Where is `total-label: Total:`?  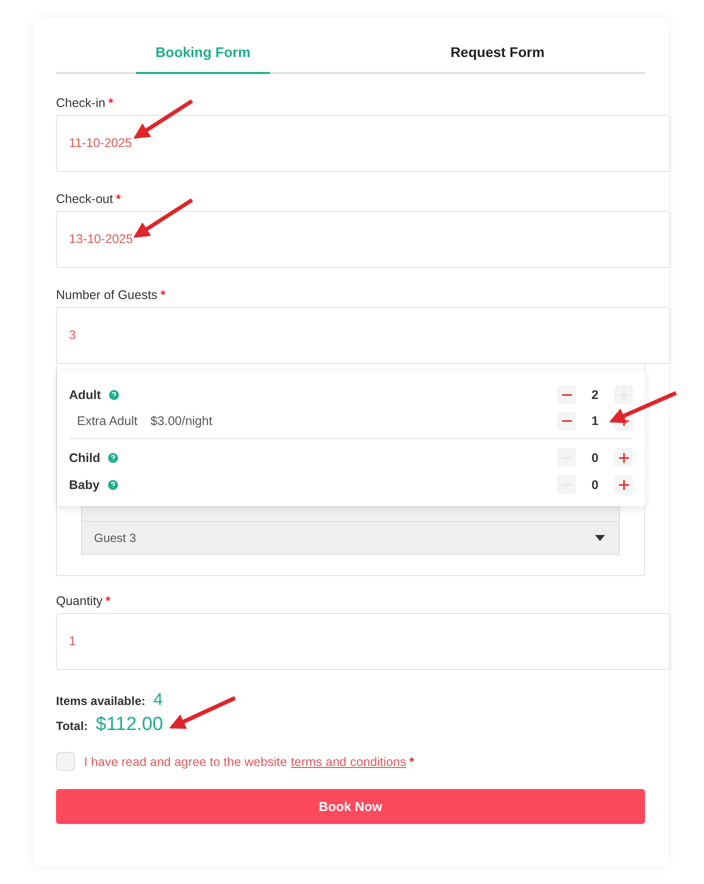
total-label: Total: is located at coordinates (72, 726).